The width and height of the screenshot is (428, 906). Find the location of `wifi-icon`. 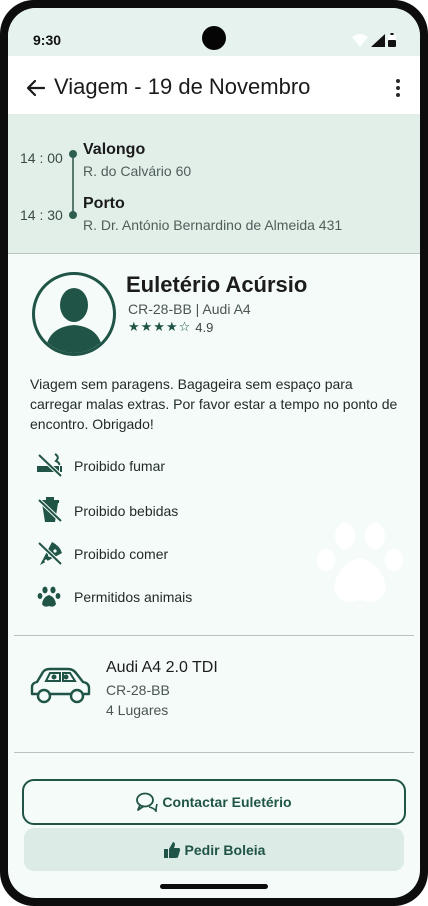

wifi-icon is located at coordinates (360, 40).